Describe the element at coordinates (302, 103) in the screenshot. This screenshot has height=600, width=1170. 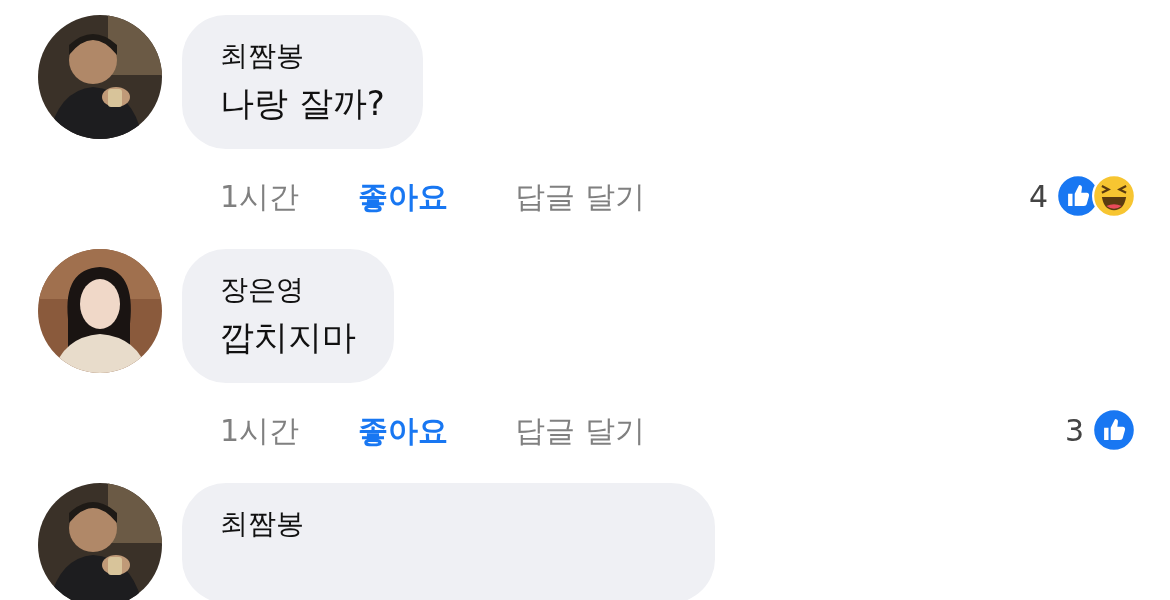
I see `comment-text: 나랑 잘까?` at that location.